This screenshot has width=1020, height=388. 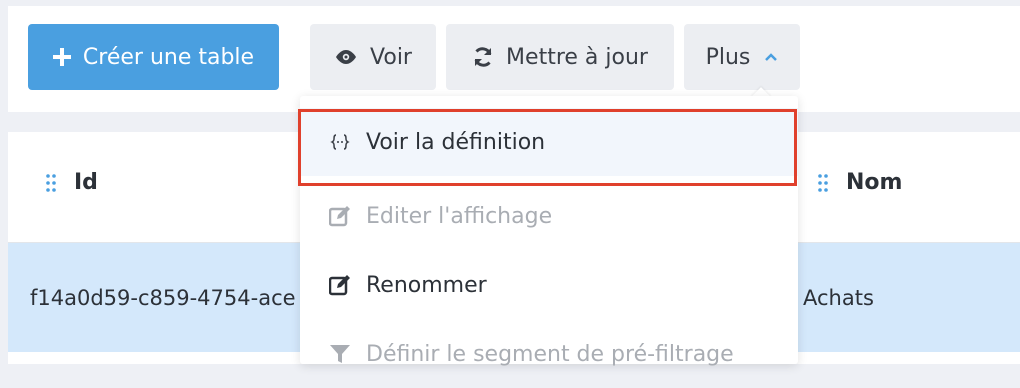 What do you see at coordinates (459, 216) in the screenshot?
I see `menu-item-label: Editer l'affichage` at bounding box center [459, 216].